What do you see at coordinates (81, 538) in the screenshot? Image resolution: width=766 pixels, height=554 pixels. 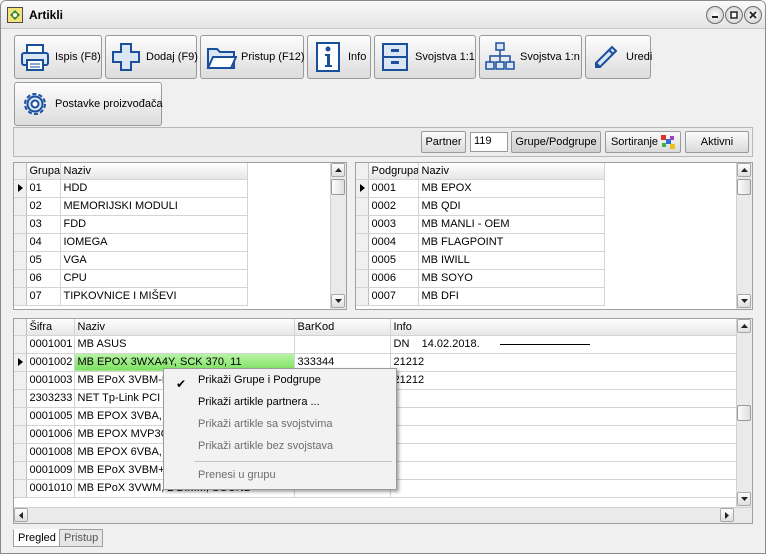 I see `tab-pristup: Pristup` at bounding box center [81, 538].